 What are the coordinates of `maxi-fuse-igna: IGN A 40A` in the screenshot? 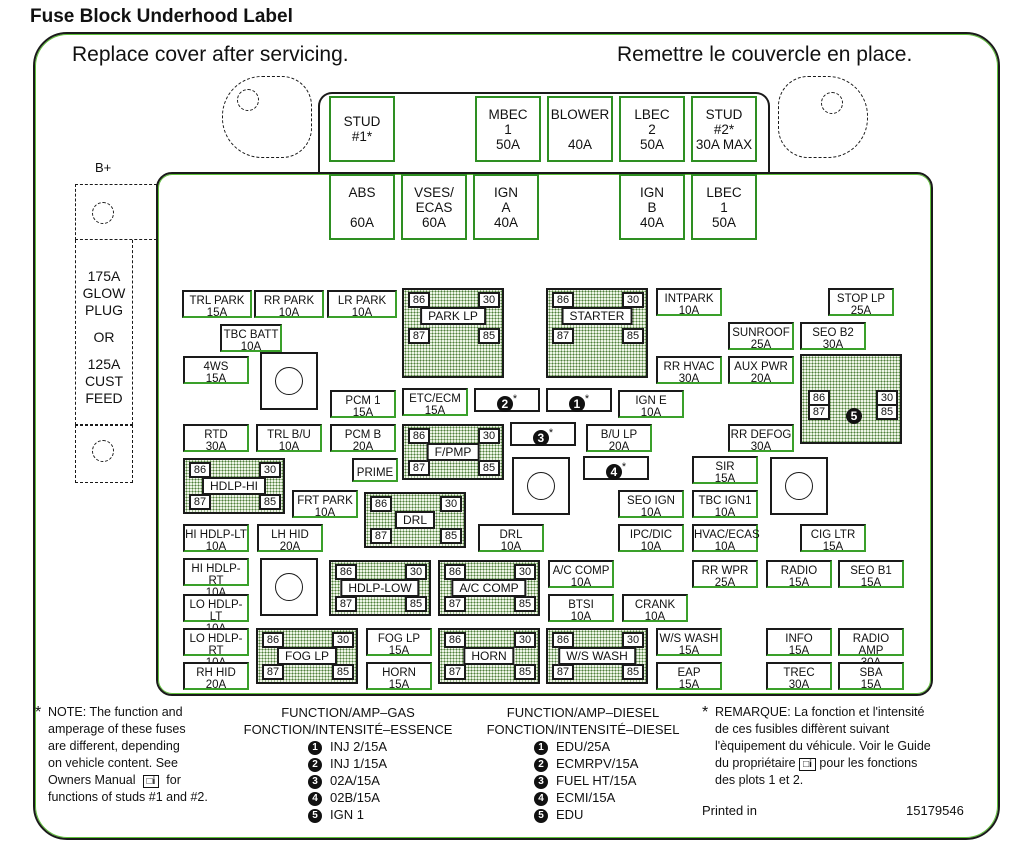 It's located at (506, 207).